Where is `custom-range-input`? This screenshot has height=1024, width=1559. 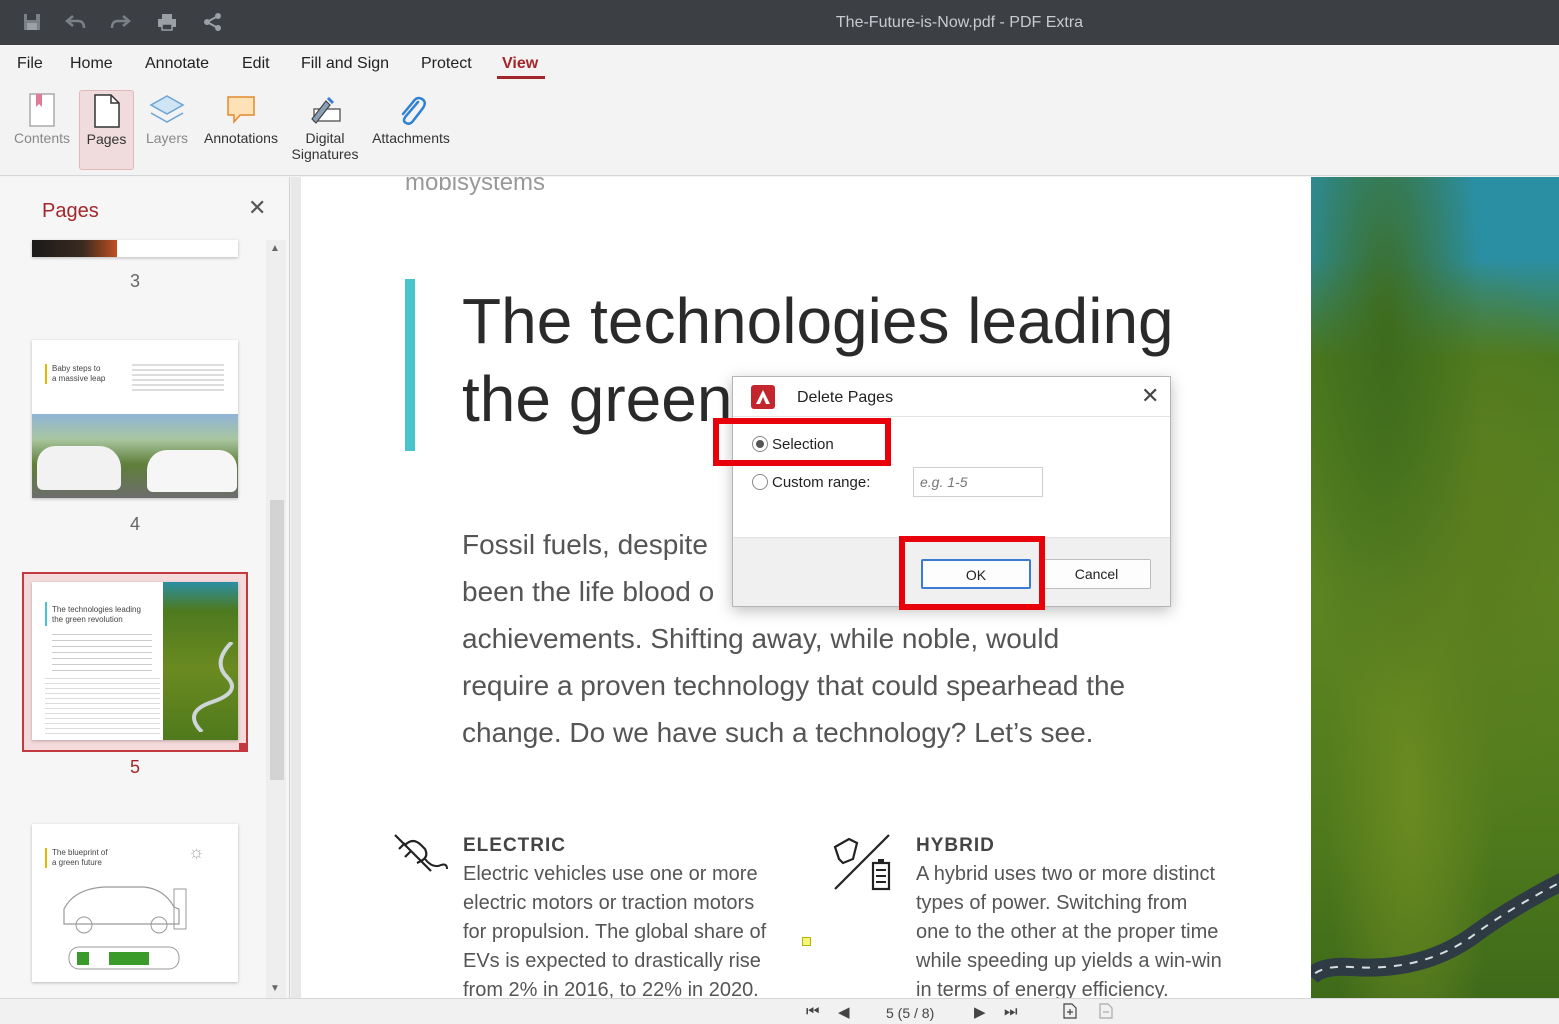
custom-range-input is located at coordinates (978, 482).